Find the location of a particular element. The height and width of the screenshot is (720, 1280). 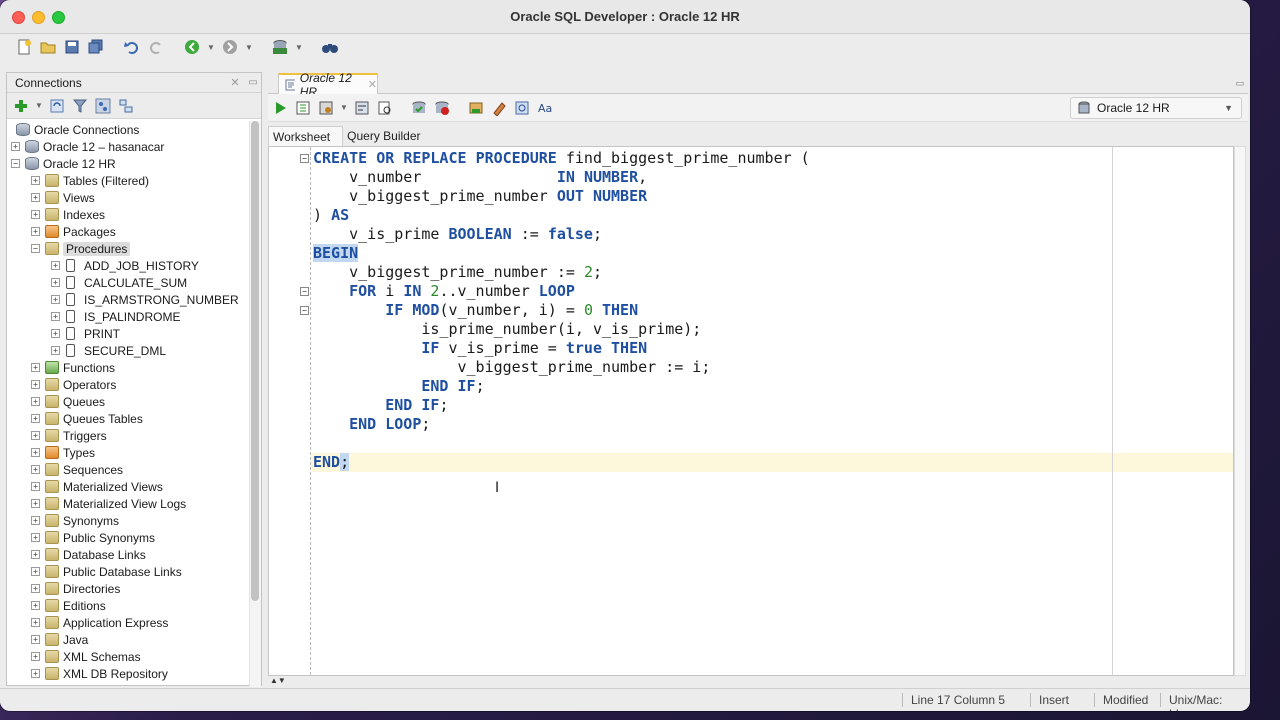

sql-history-icon is located at coordinates (522, 108).